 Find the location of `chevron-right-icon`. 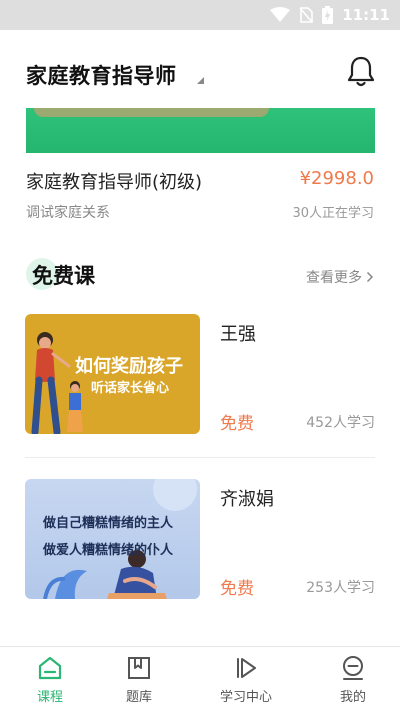

chevron-right-icon is located at coordinates (370, 277).